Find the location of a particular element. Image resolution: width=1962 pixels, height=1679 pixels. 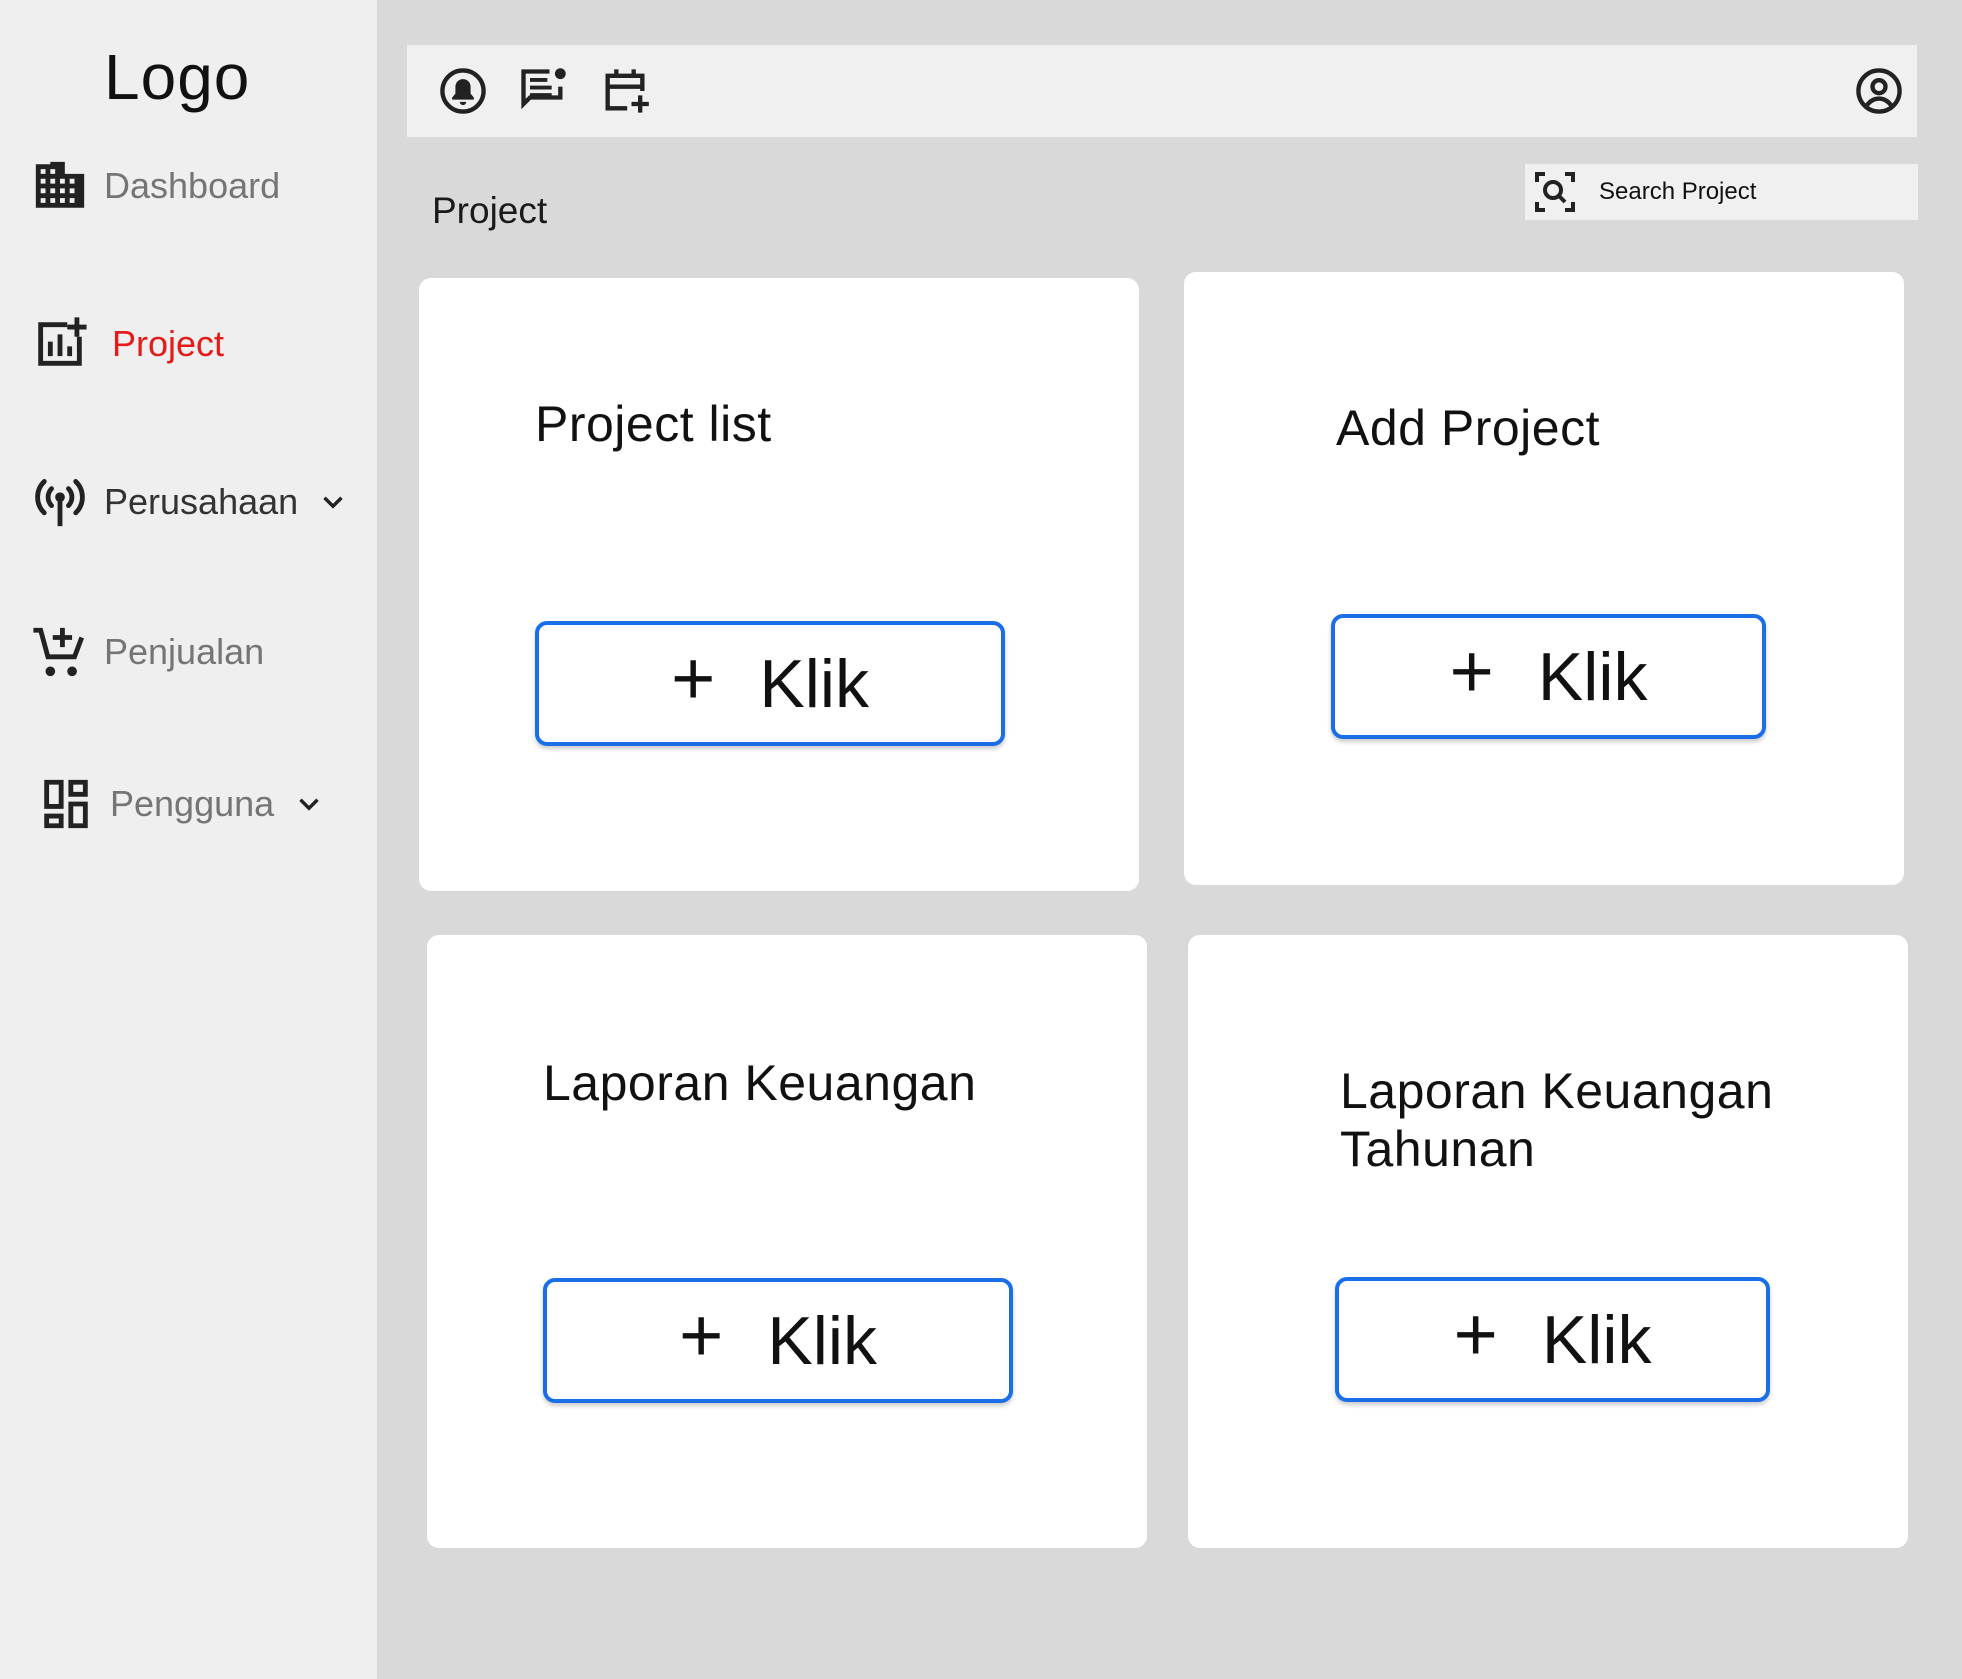

sidebar-item-label: Pengguna is located at coordinates (192, 803).